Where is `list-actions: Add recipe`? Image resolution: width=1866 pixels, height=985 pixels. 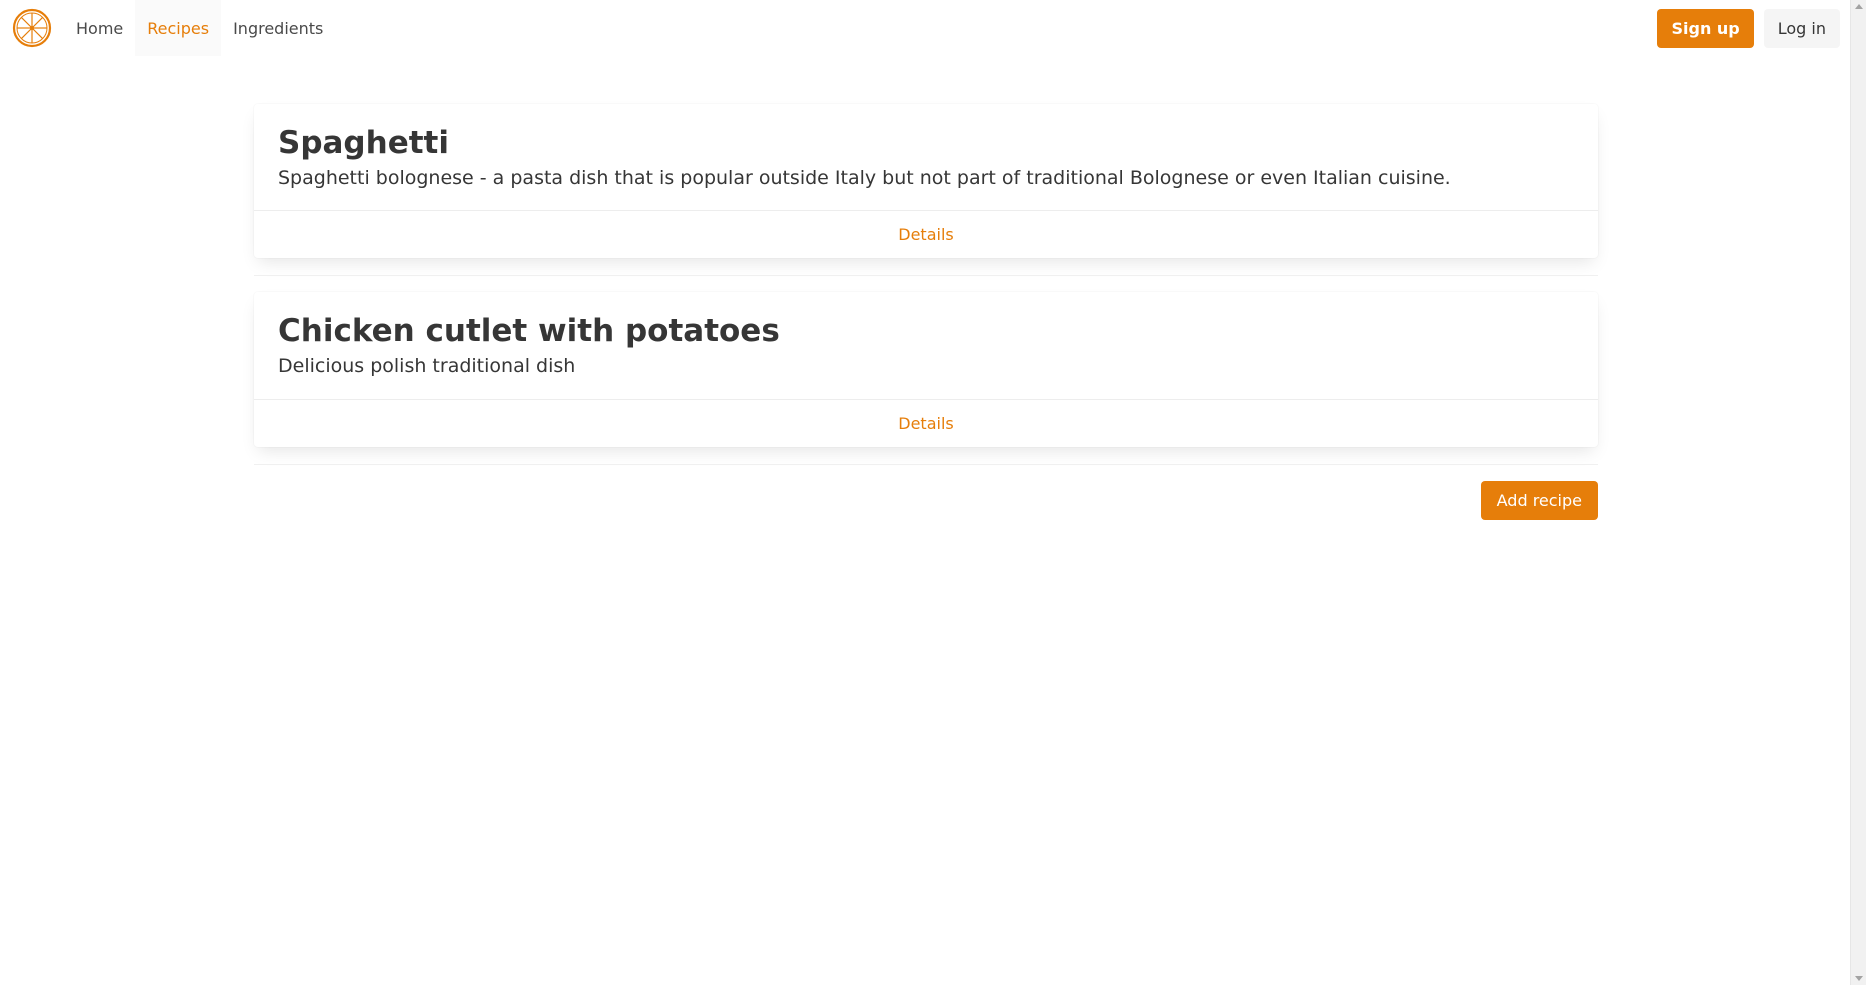
list-actions: Add recipe is located at coordinates (926, 500).